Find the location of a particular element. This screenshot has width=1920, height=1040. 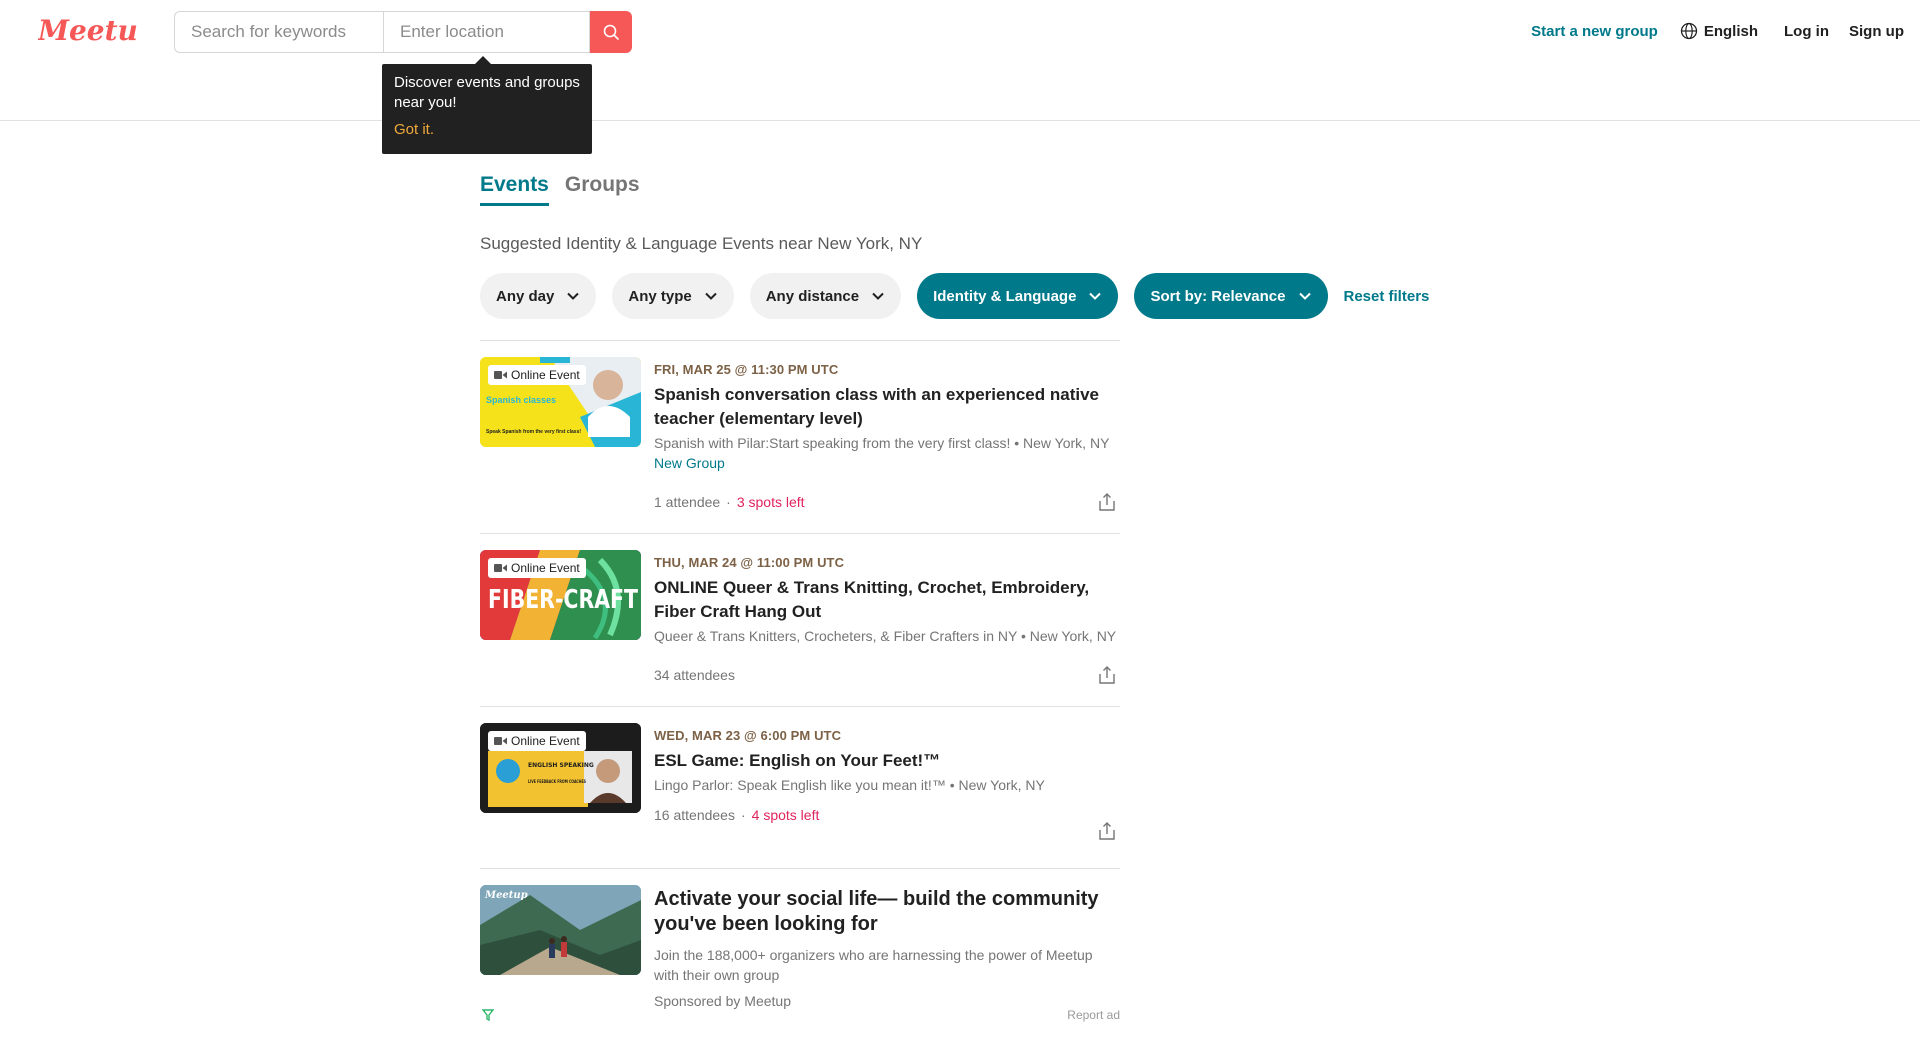

filter-distance: Any distance is located at coordinates (825, 296).